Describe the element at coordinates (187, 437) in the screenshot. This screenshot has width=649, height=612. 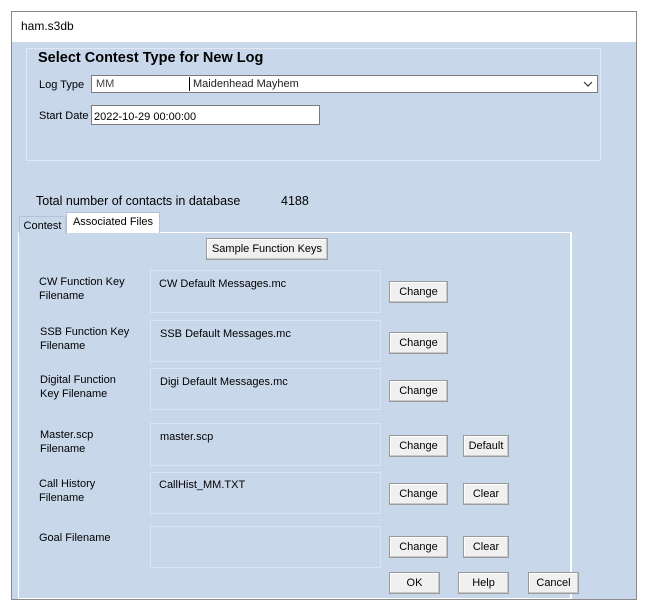
I see `master-file-value: master.scp` at that location.